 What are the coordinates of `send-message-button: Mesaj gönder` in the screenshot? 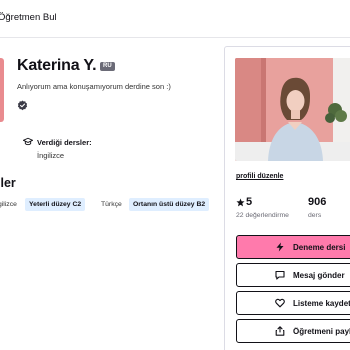 It's located at (293, 275).